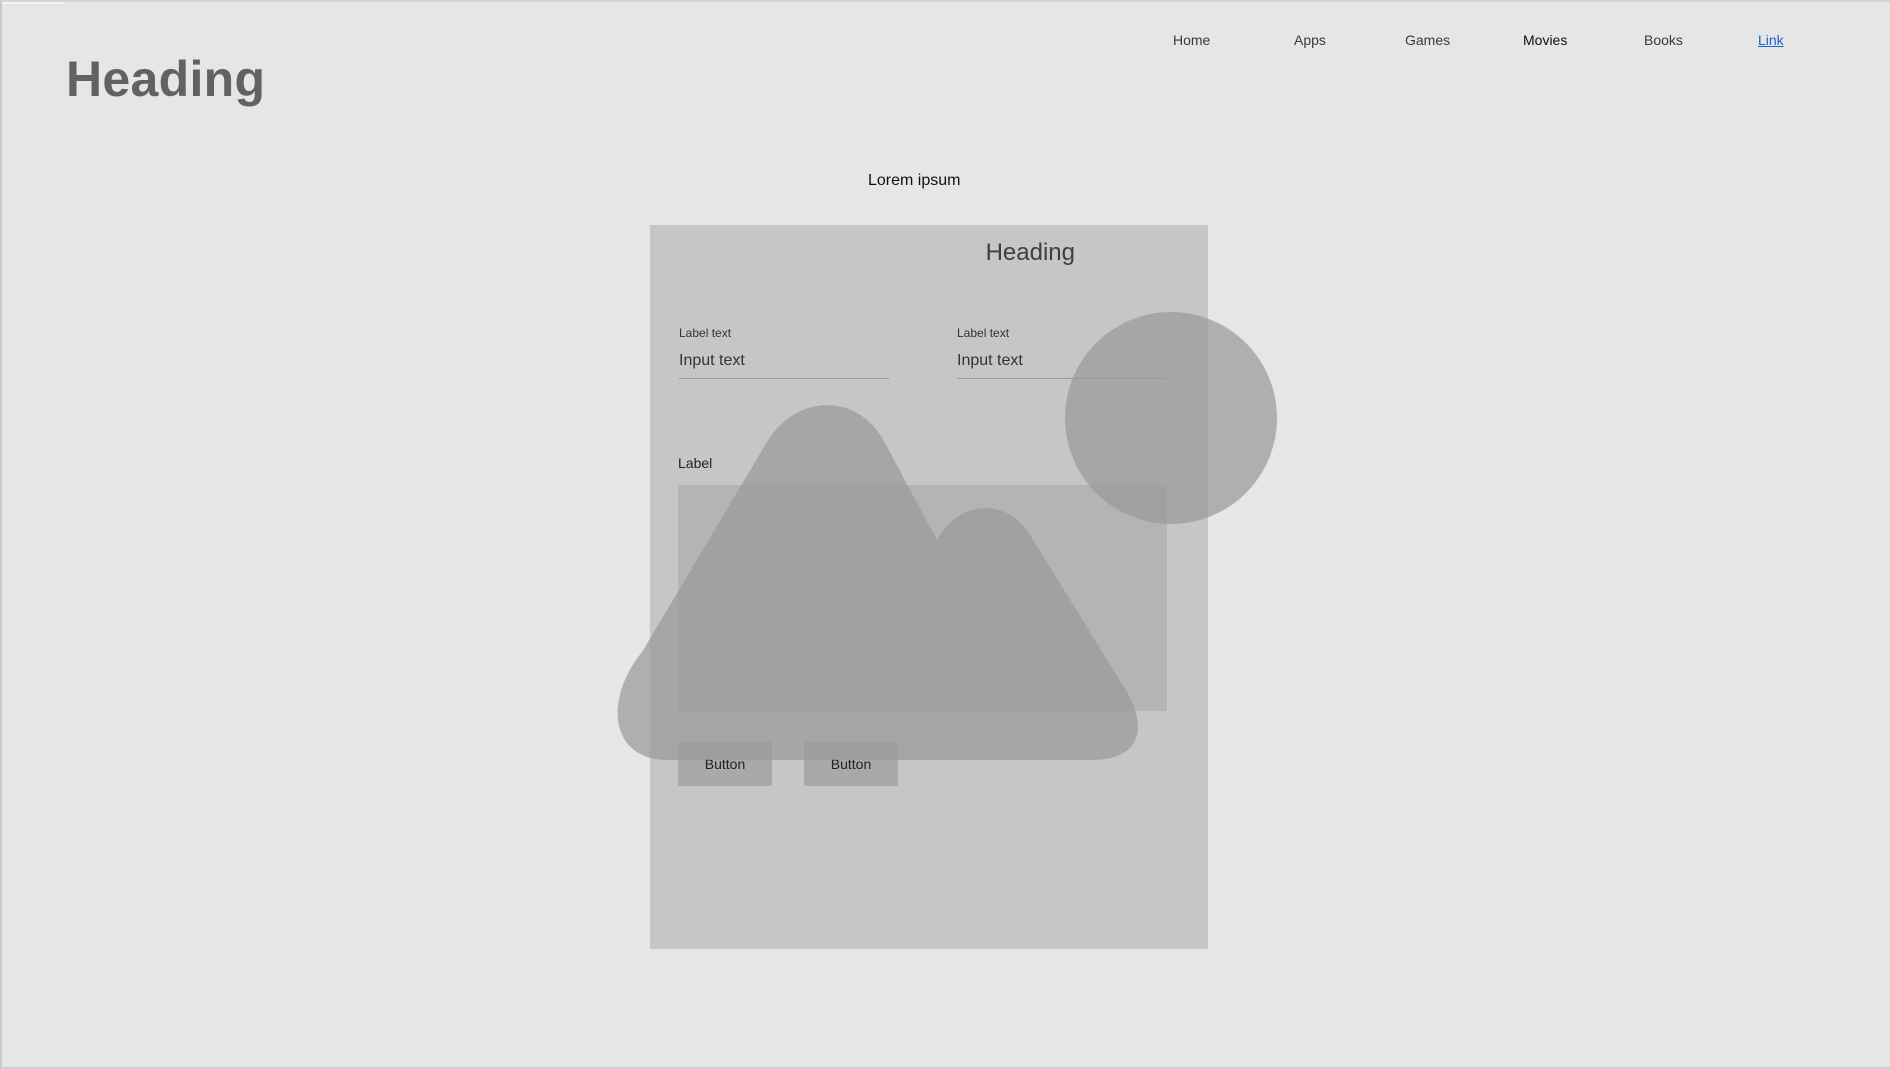  What do you see at coordinates (1771, 40) in the screenshot?
I see `nav-item-link: Link` at bounding box center [1771, 40].